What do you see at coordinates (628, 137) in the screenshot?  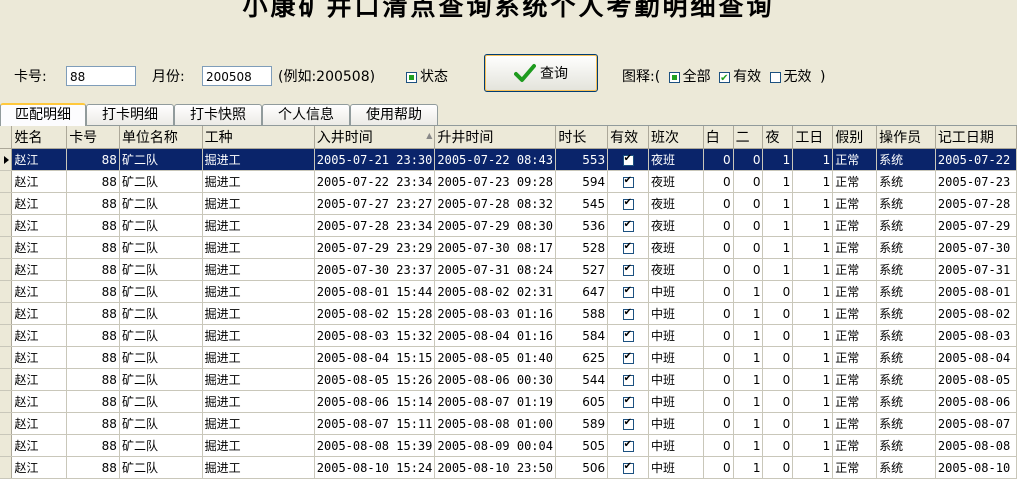 I see `col-header-valid: 有效` at bounding box center [628, 137].